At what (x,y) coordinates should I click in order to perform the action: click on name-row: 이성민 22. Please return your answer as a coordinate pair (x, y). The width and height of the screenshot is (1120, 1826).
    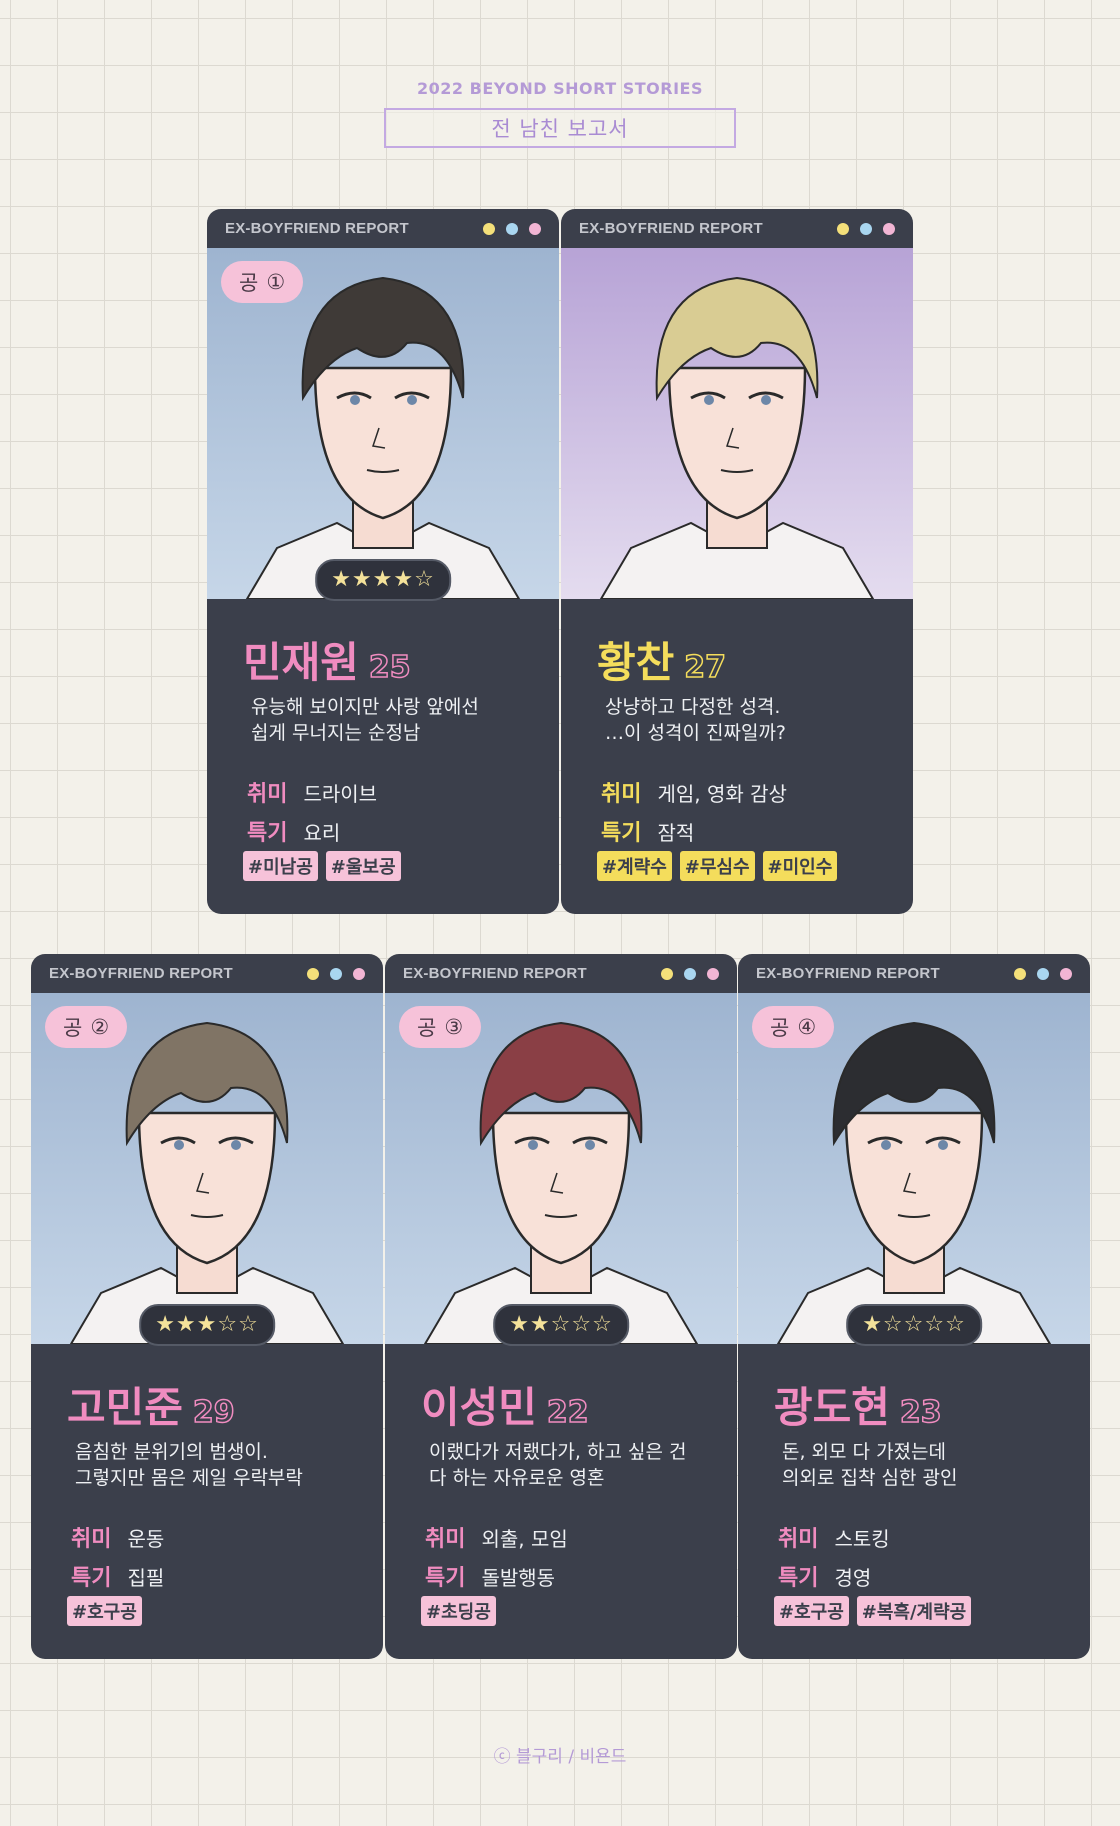
    Looking at the image, I should click on (505, 1404).